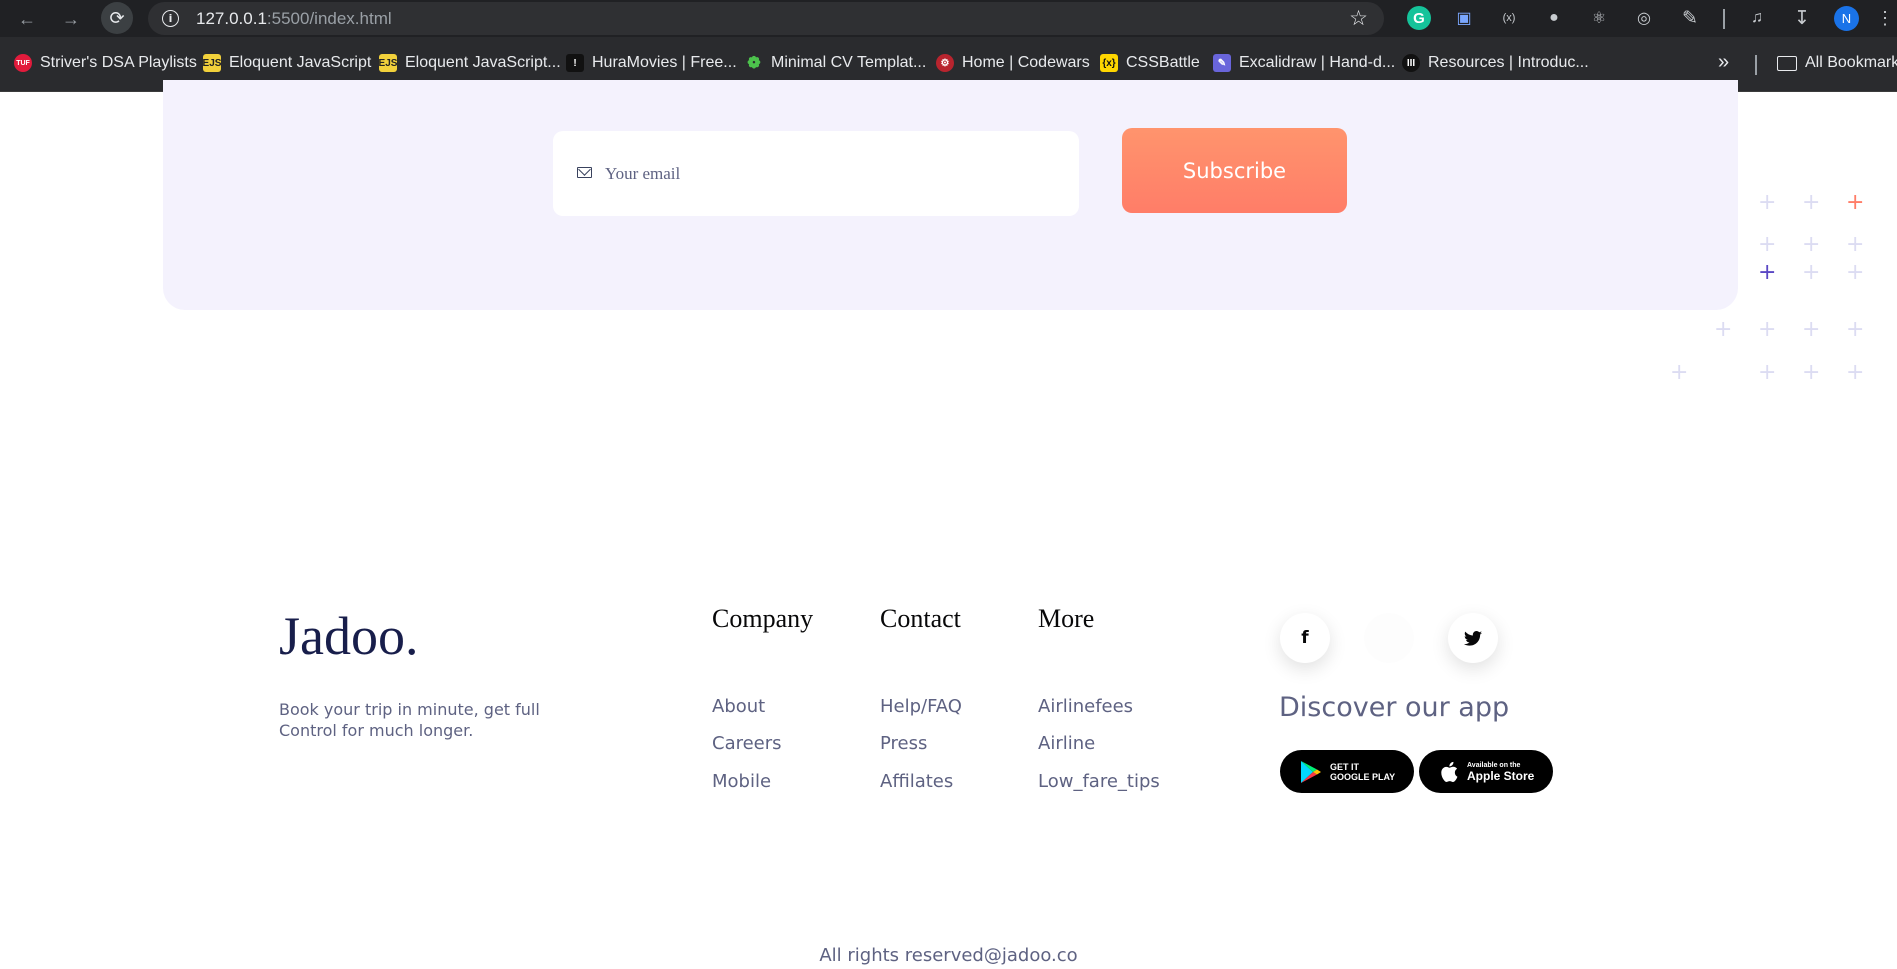 This screenshot has width=1897, height=969. What do you see at coordinates (920, 618) in the screenshot?
I see `column-title: Contact` at bounding box center [920, 618].